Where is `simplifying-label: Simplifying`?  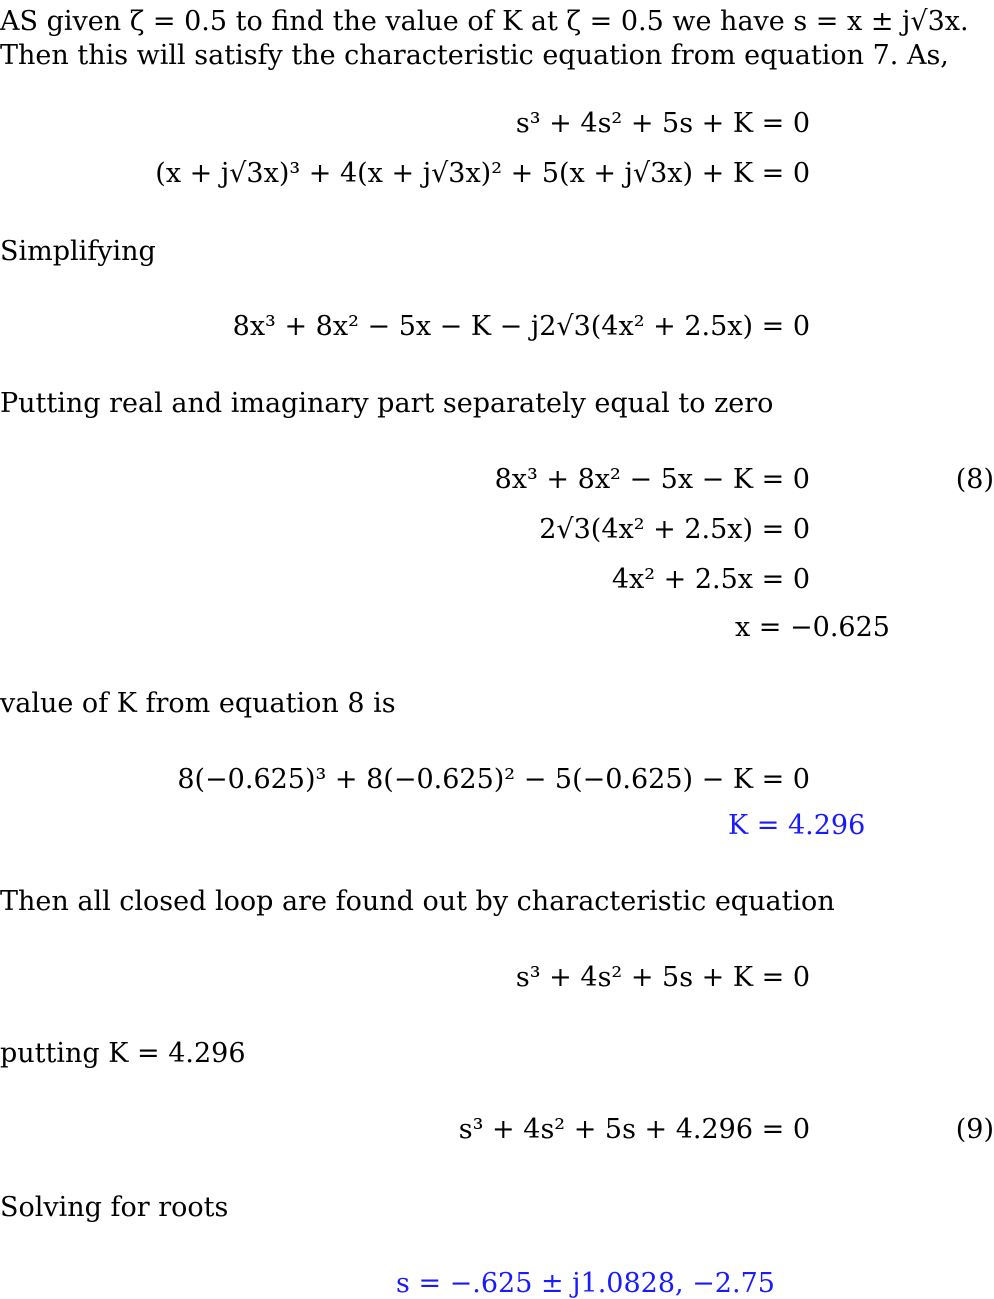
simplifying-label: Simplifying is located at coordinates (78, 251).